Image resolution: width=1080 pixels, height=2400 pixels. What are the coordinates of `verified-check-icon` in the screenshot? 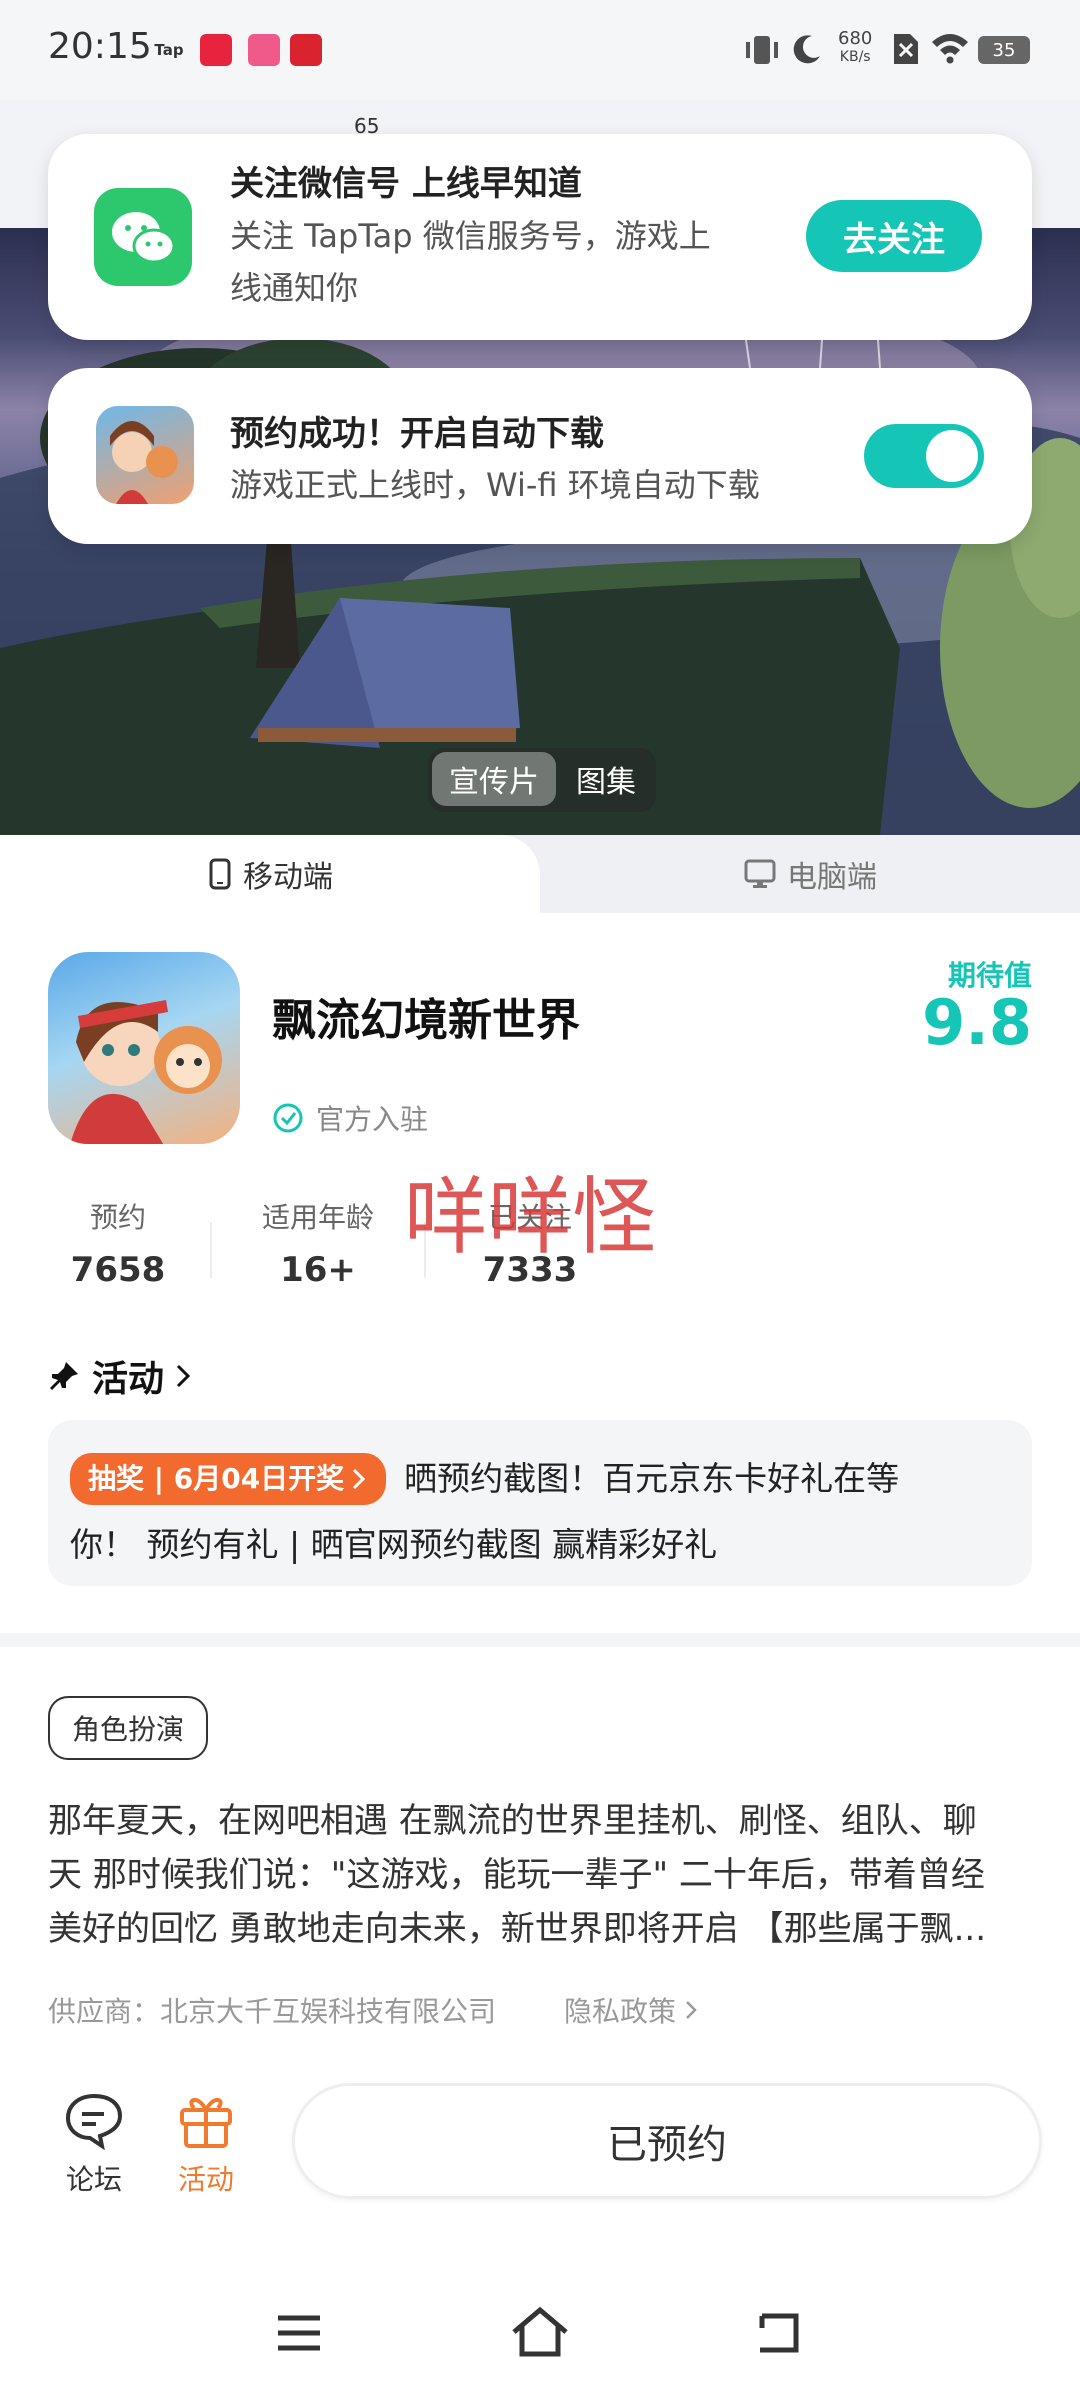 It's located at (288, 1118).